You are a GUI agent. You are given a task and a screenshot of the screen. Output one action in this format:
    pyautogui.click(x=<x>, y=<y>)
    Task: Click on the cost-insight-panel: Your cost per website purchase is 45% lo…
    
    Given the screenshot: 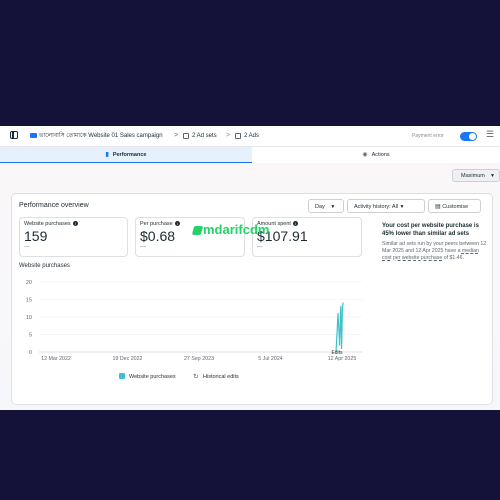 What is the action you would take?
    pyautogui.click(x=434, y=242)
    